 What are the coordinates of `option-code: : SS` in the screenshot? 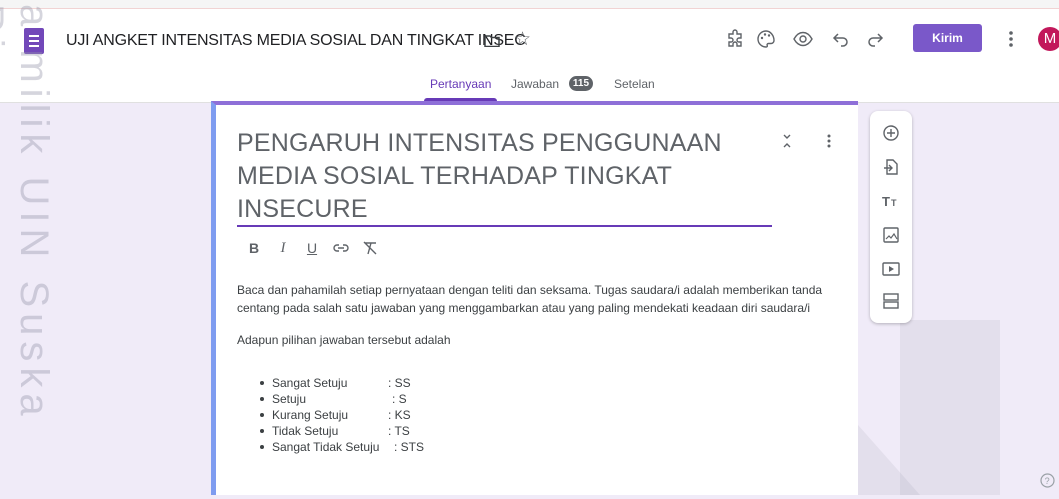 It's located at (399, 383).